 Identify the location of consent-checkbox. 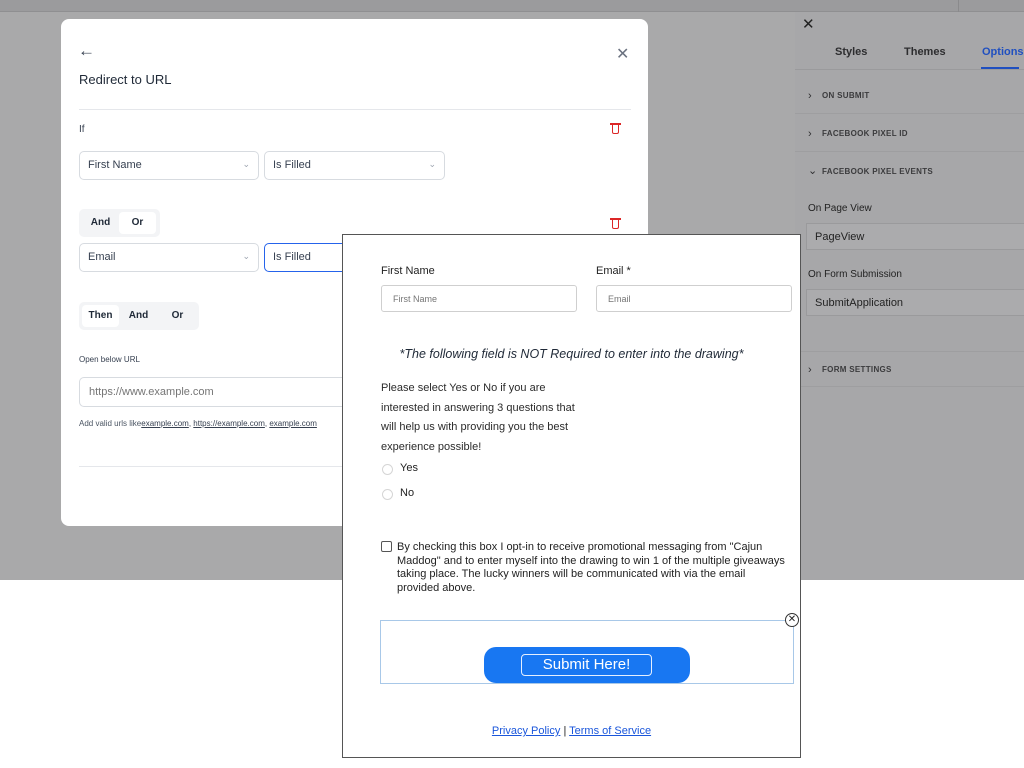
(386, 546).